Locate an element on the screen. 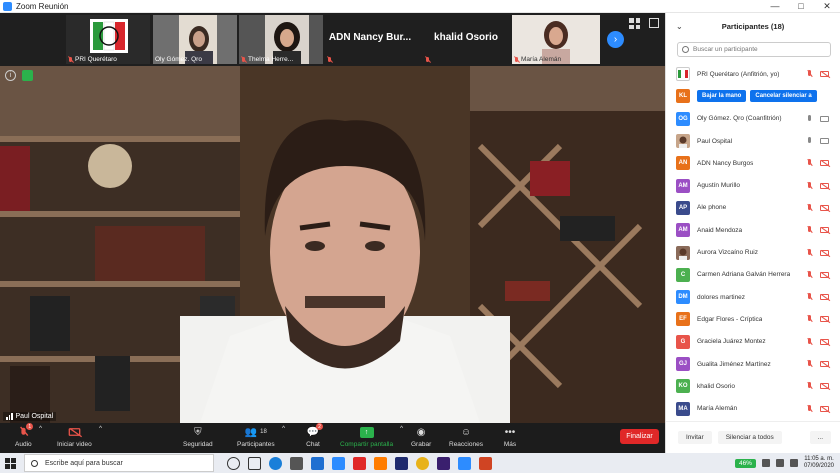 The image size is (840, 473). invite-button: Invitar is located at coordinates (695, 437).